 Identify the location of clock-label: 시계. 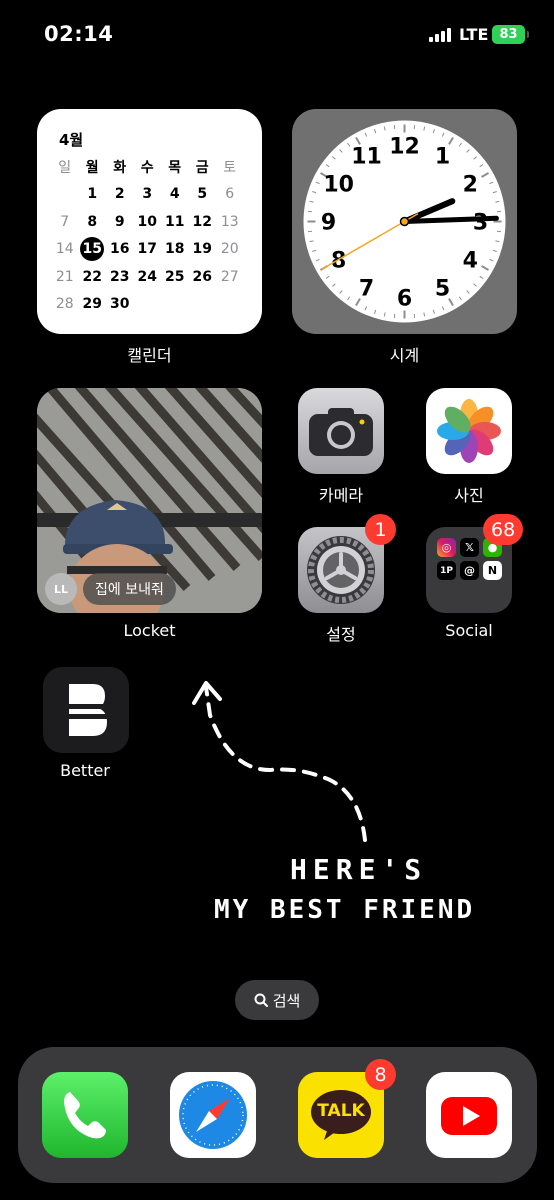
(404, 355).